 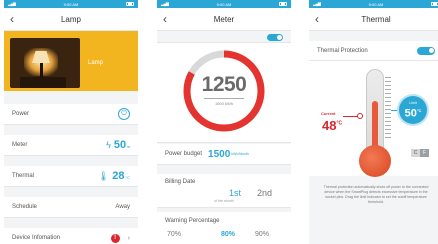 What do you see at coordinates (180, 182) in the screenshot?
I see `billing-date-label: Billing Date` at bounding box center [180, 182].